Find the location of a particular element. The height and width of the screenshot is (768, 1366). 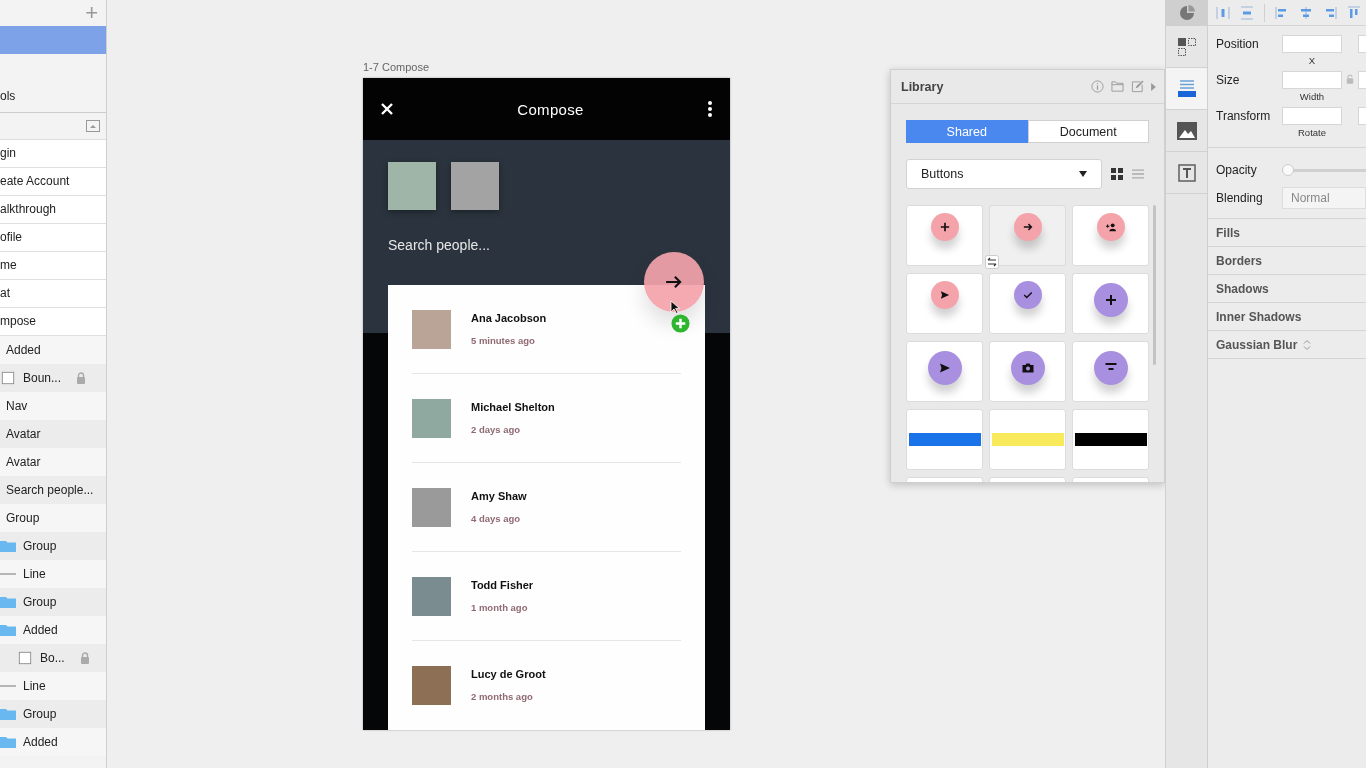

artboard-item: me is located at coordinates (53, 266).